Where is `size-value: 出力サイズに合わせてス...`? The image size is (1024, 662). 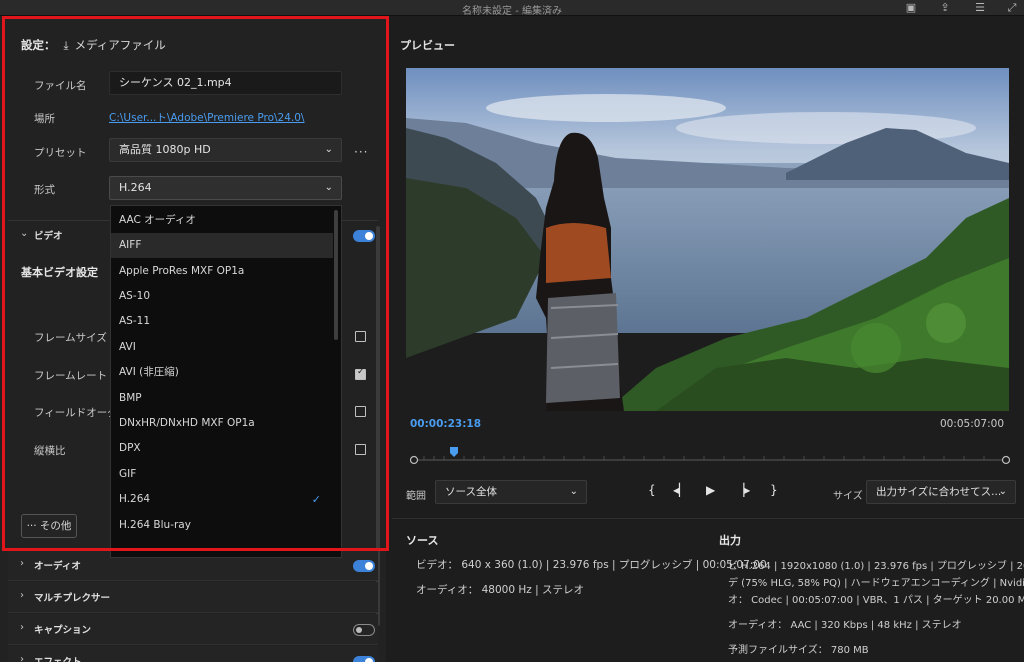
size-value: 出力サイズに合わせてス... is located at coordinates (939, 492).